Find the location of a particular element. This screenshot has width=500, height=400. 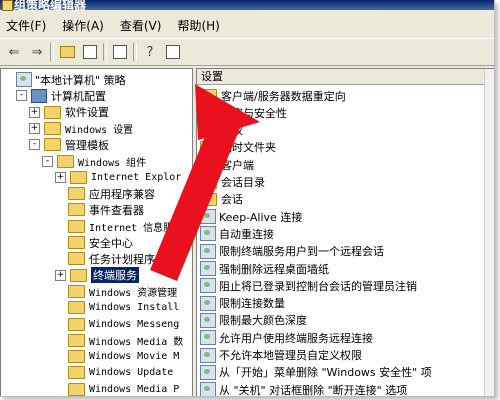

tree-item-label: 管理模板 is located at coordinates (87, 145).